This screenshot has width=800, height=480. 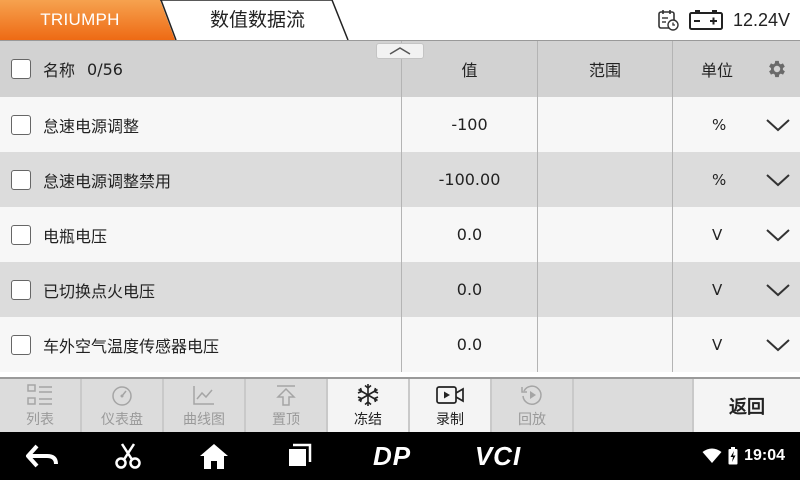 I want to click on playback-label: 回放, so click(x=532, y=419).